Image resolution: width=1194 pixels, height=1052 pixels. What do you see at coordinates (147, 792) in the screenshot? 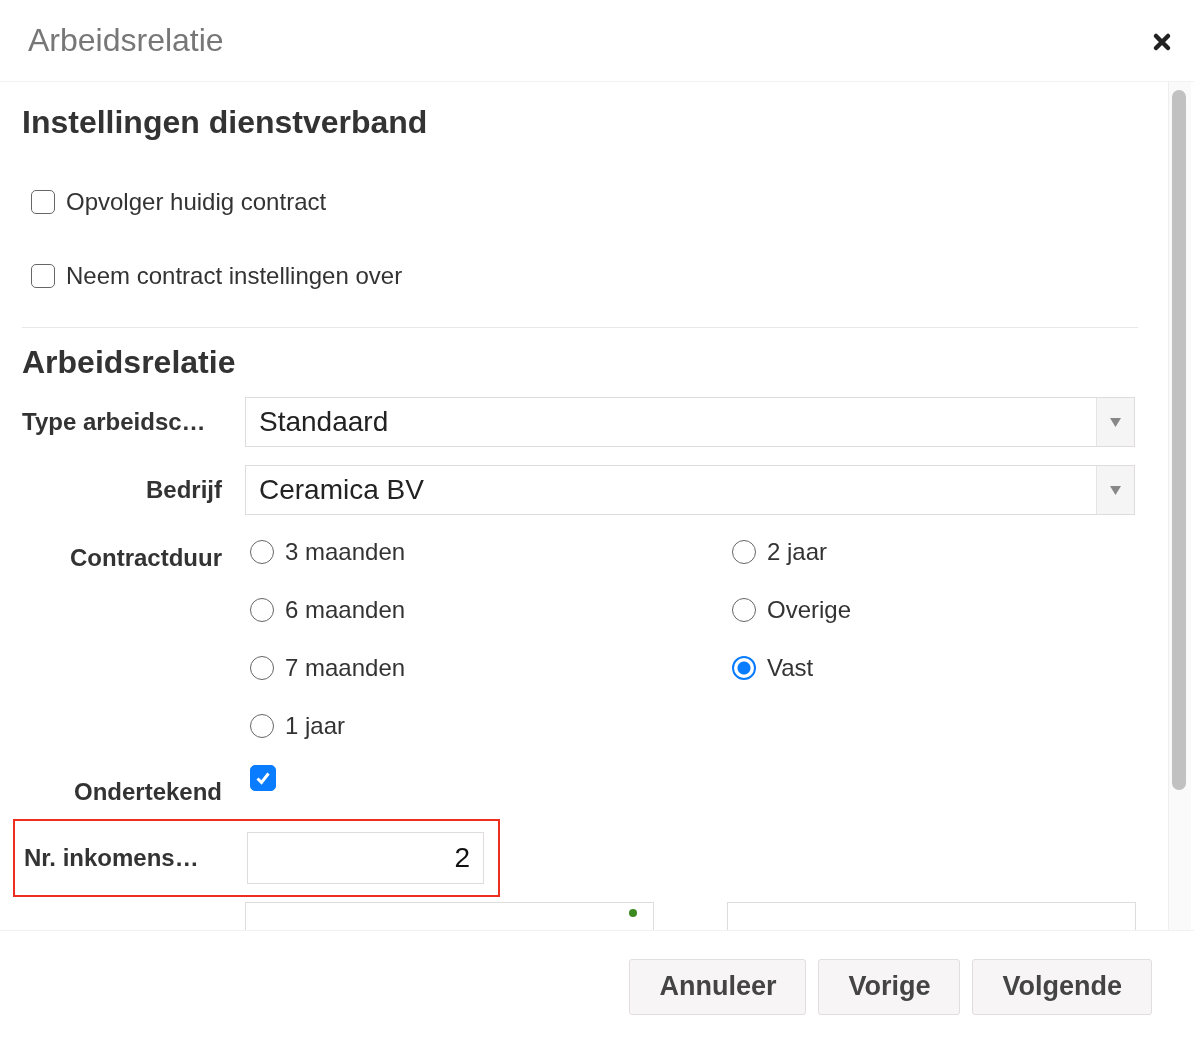
I see `field-label: Ondertekend` at bounding box center [147, 792].